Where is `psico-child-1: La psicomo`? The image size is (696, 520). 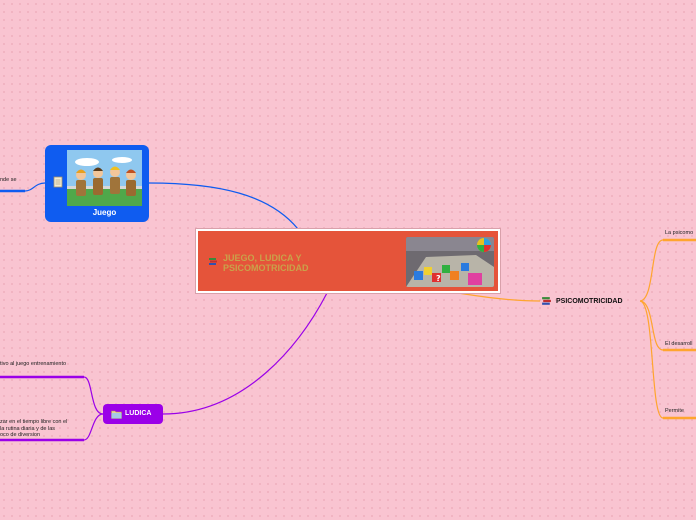 psico-child-1: La psicomo is located at coordinates (679, 233).